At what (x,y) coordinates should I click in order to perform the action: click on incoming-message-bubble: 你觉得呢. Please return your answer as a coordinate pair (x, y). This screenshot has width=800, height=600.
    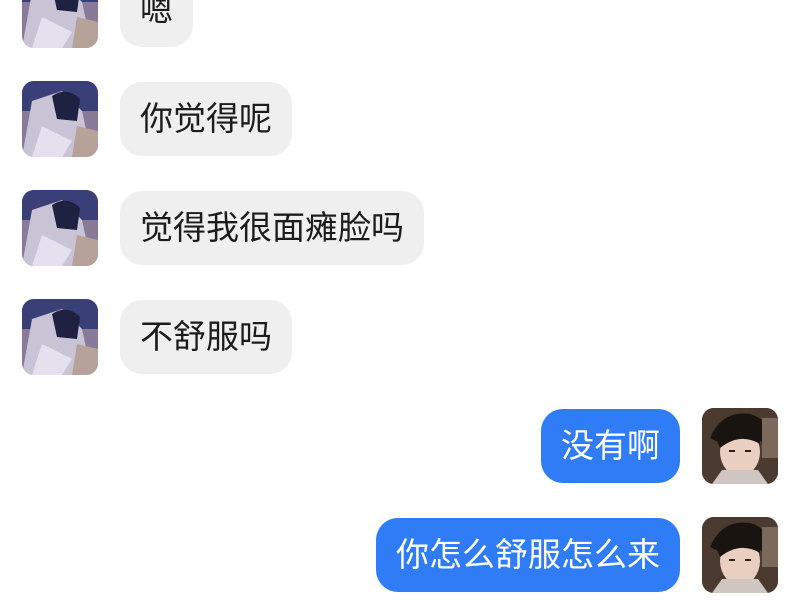
    Looking at the image, I should click on (206, 119).